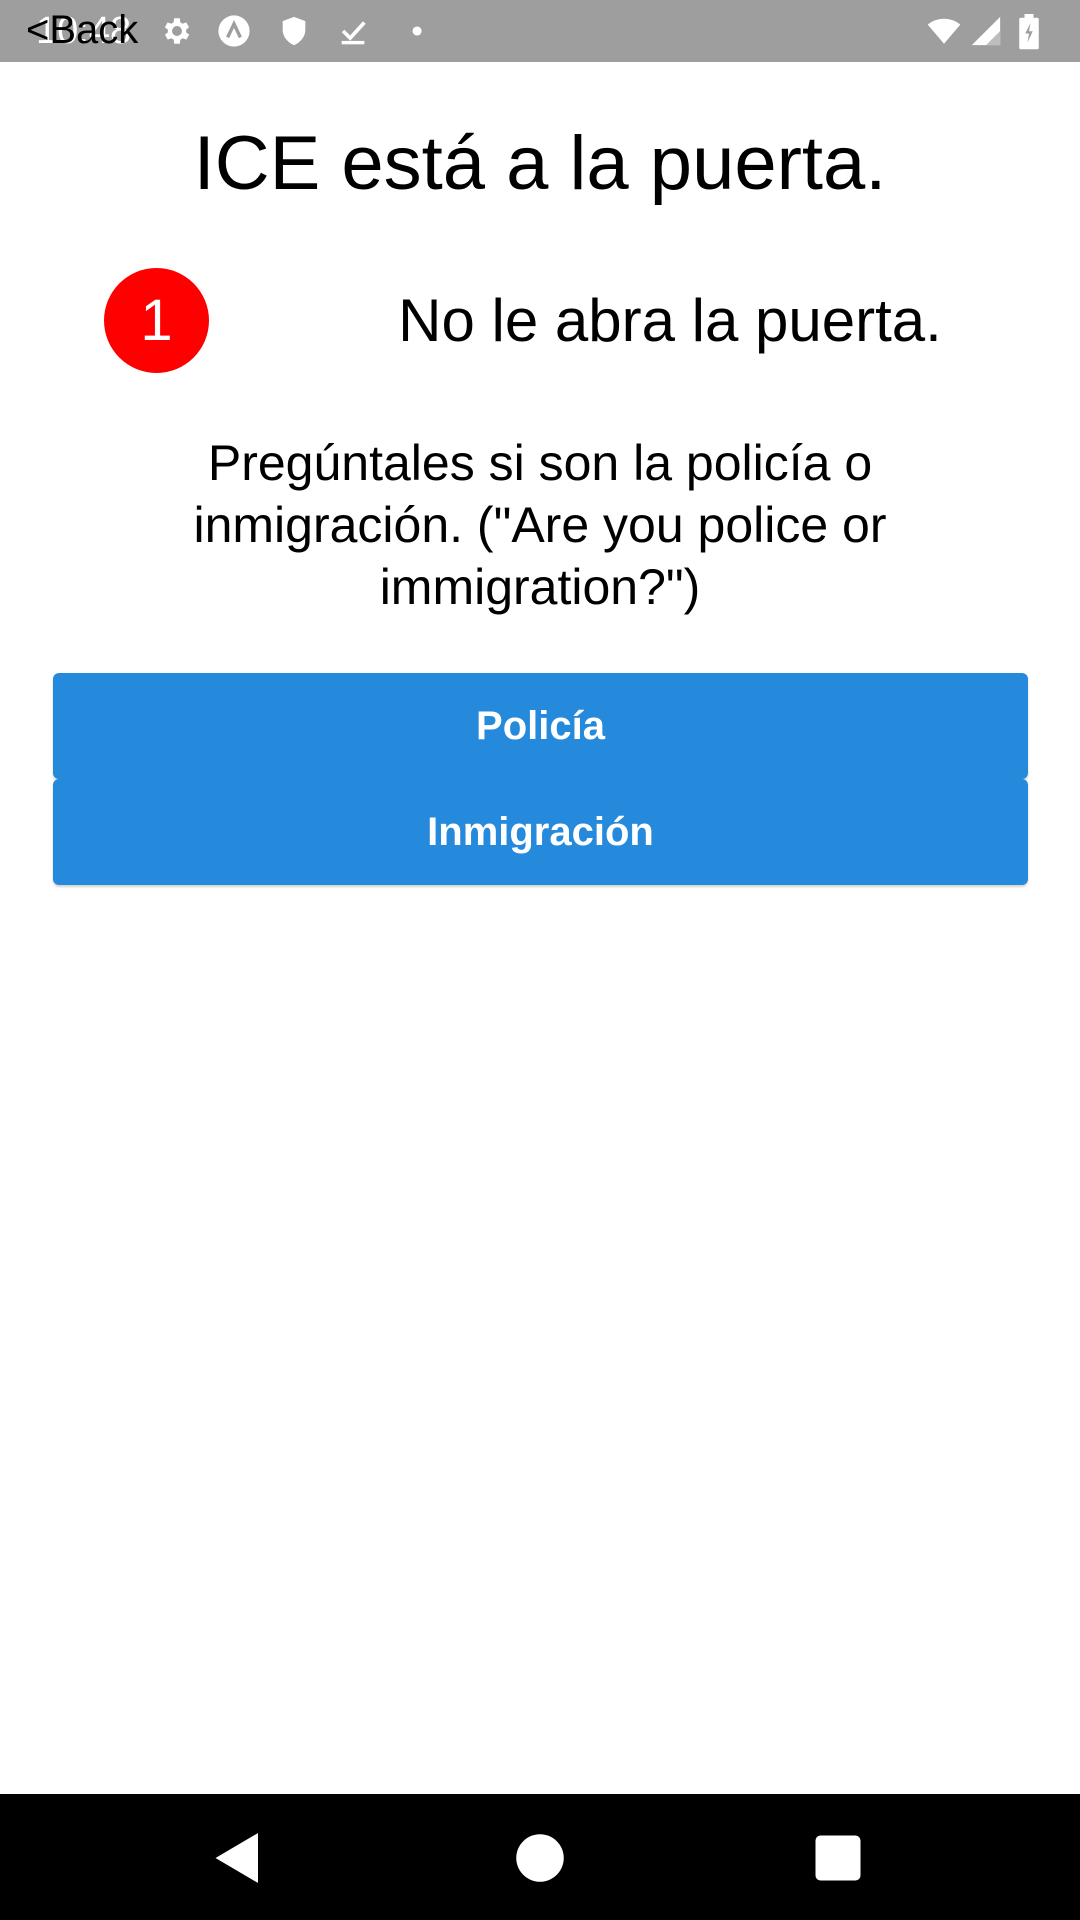 The height and width of the screenshot is (1920, 1080). What do you see at coordinates (670, 320) in the screenshot?
I see `step-text: No le abra la puerta.` at bounding box center [670, 320].